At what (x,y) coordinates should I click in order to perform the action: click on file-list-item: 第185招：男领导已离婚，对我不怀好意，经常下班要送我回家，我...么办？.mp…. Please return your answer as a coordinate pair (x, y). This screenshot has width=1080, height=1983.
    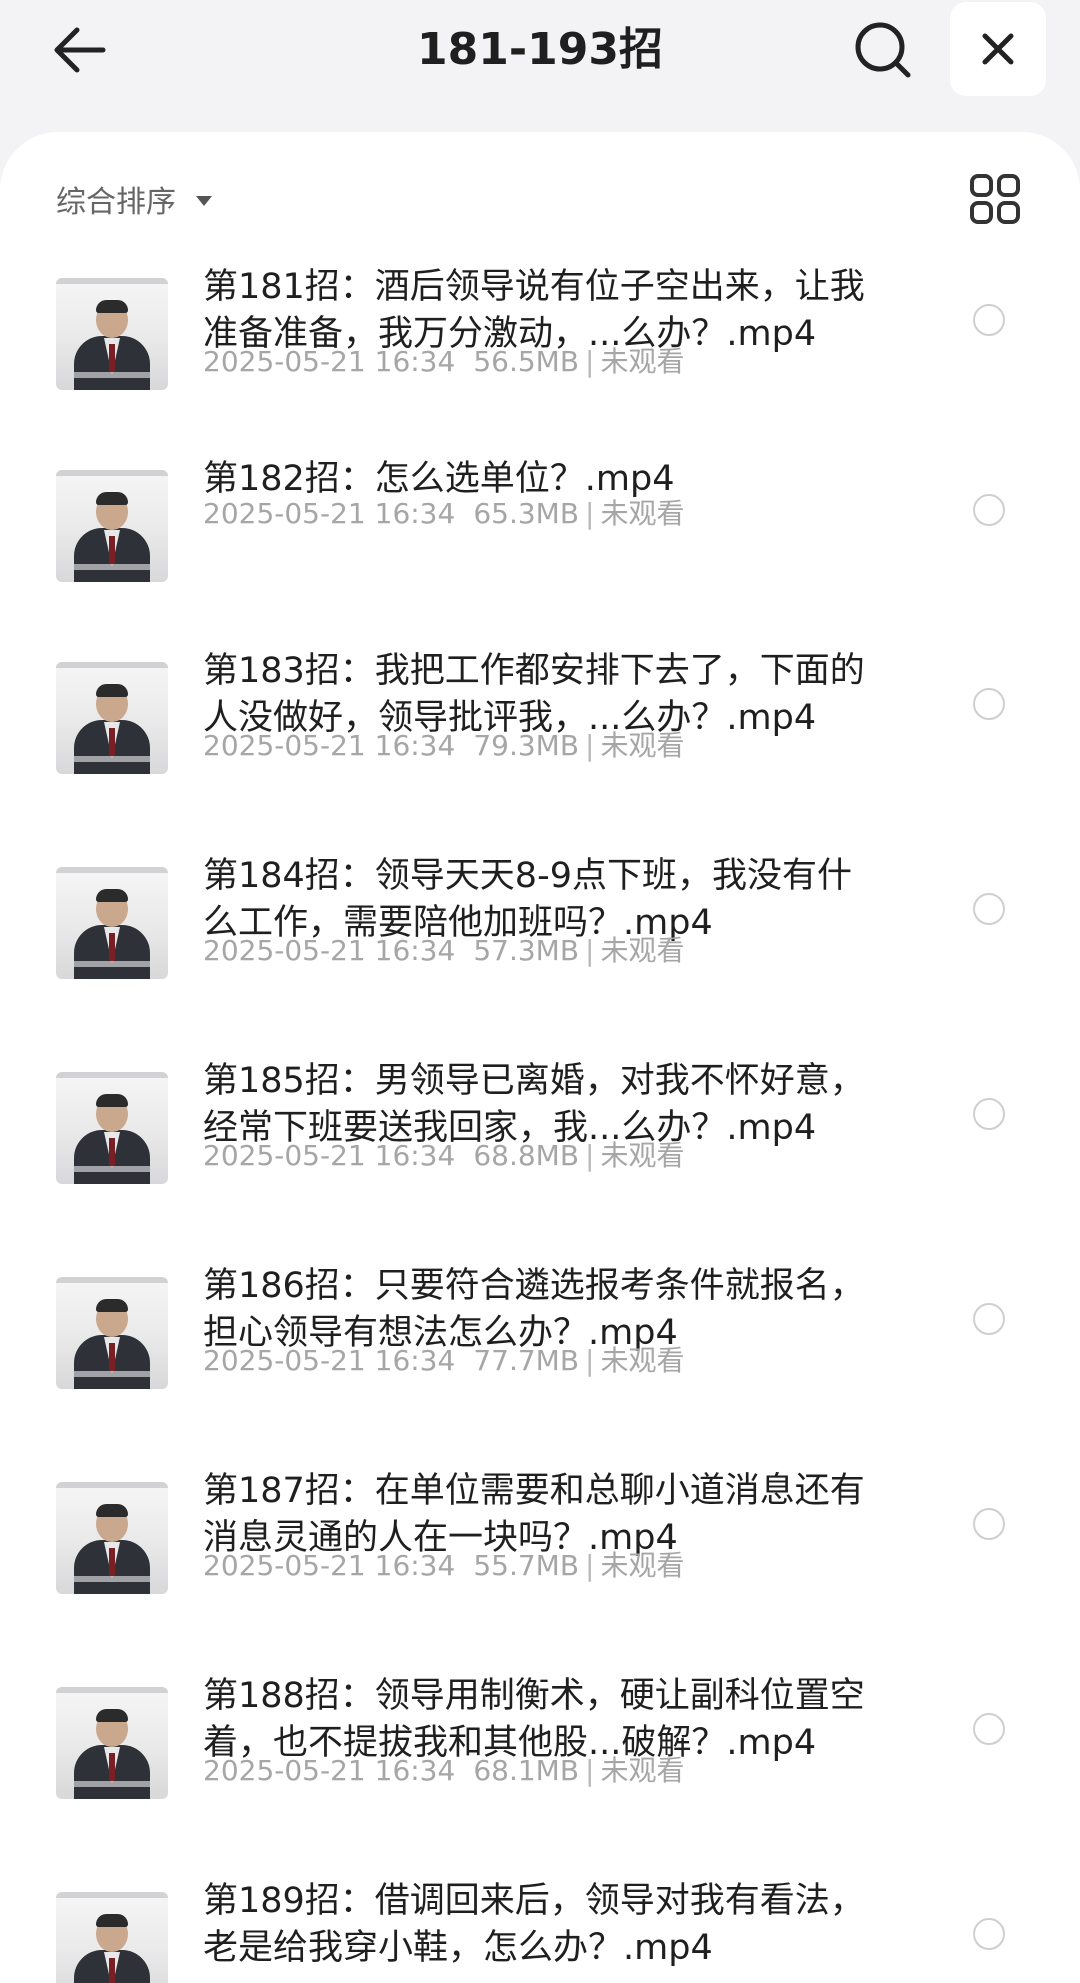
    Looking at the image, I should click on (540, 1152).